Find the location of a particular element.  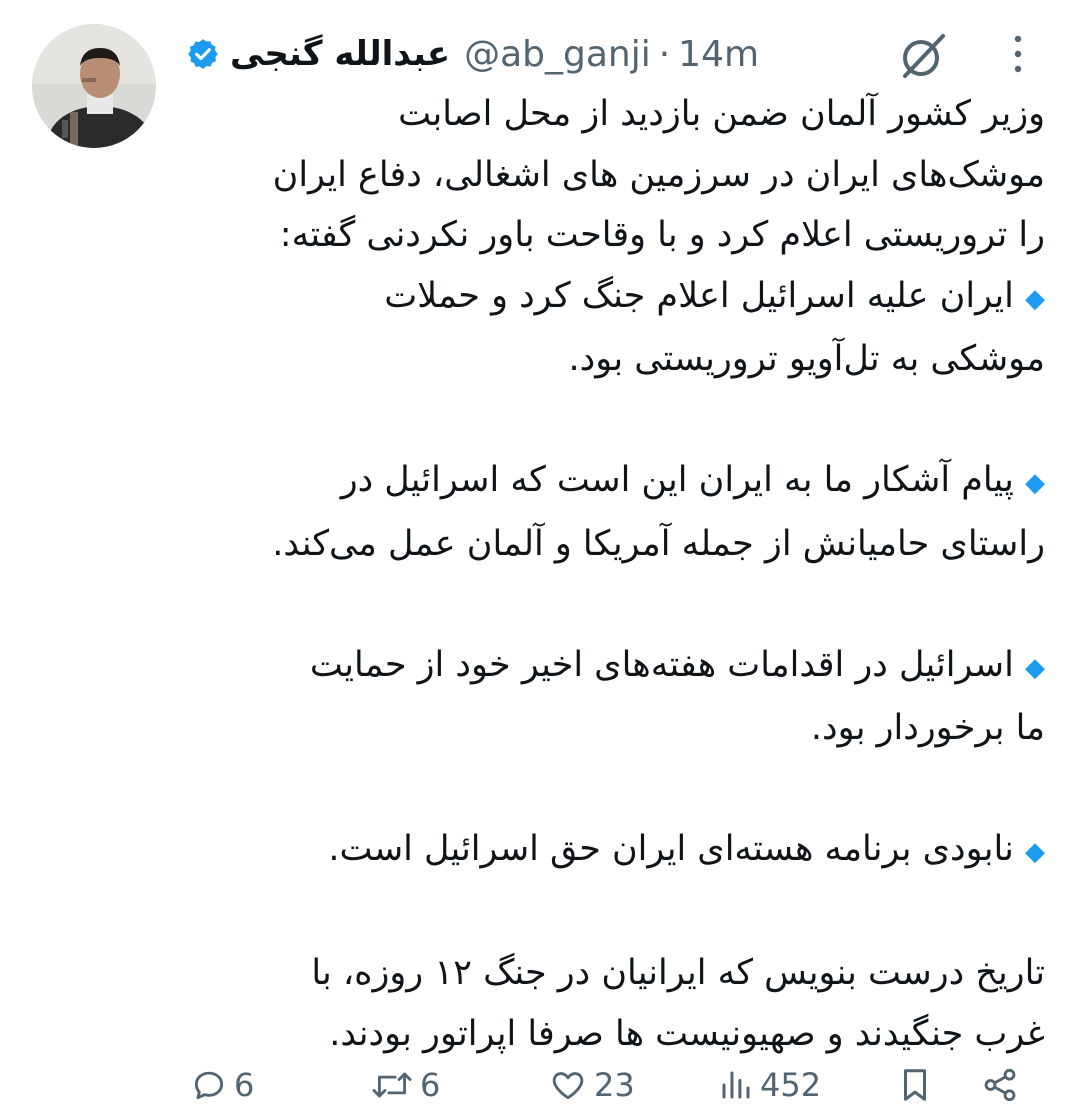

reply-count: 6 is located at coordinates (244, 1085).